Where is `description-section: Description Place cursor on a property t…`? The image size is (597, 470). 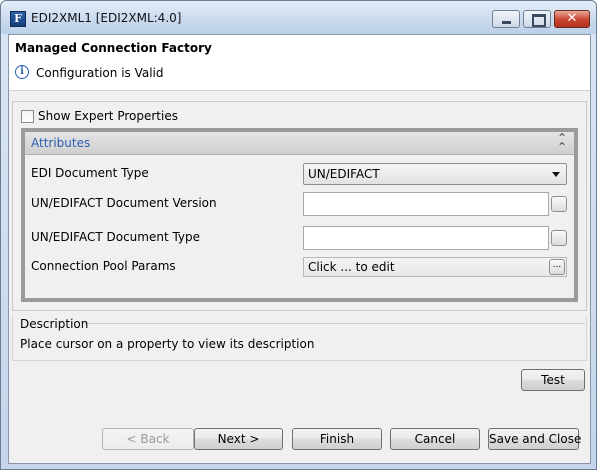
description-section: Description Place cursor on a property t… is located at coordinates (299, 338).